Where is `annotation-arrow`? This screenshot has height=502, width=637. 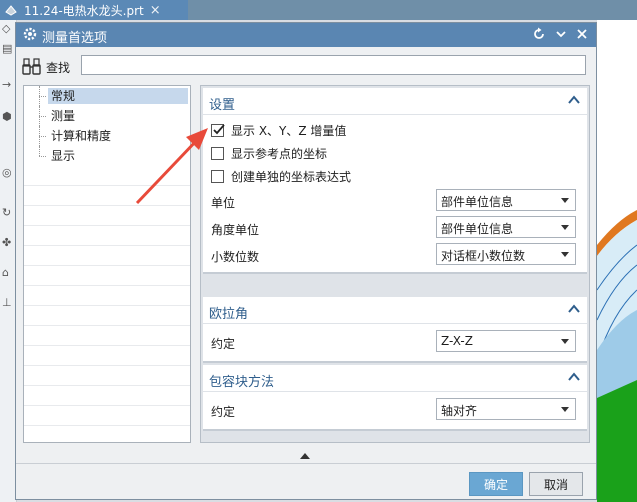
annotation-arrow is located at coordinates (171, 166).